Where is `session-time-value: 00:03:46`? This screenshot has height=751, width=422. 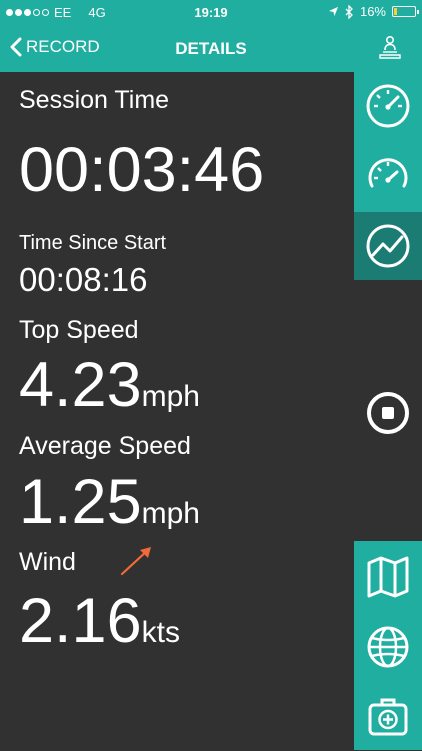
session-time-value: 00:03:46 is located at coordinates (142, 170).